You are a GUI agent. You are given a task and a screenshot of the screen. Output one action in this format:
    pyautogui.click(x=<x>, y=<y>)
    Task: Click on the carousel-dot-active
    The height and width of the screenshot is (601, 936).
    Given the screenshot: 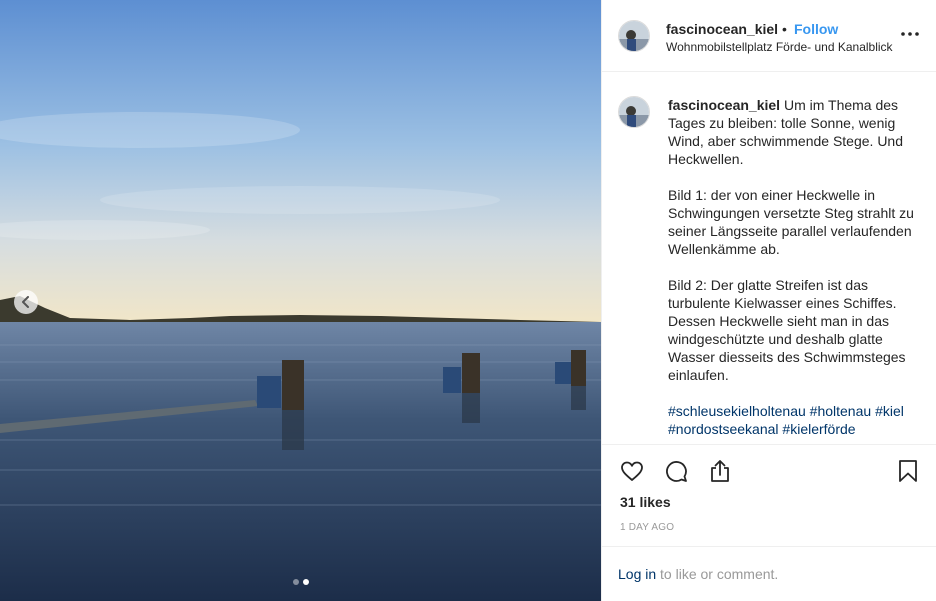 What is the action you would take?
    pyautogui.click(x=305, y=582)
    